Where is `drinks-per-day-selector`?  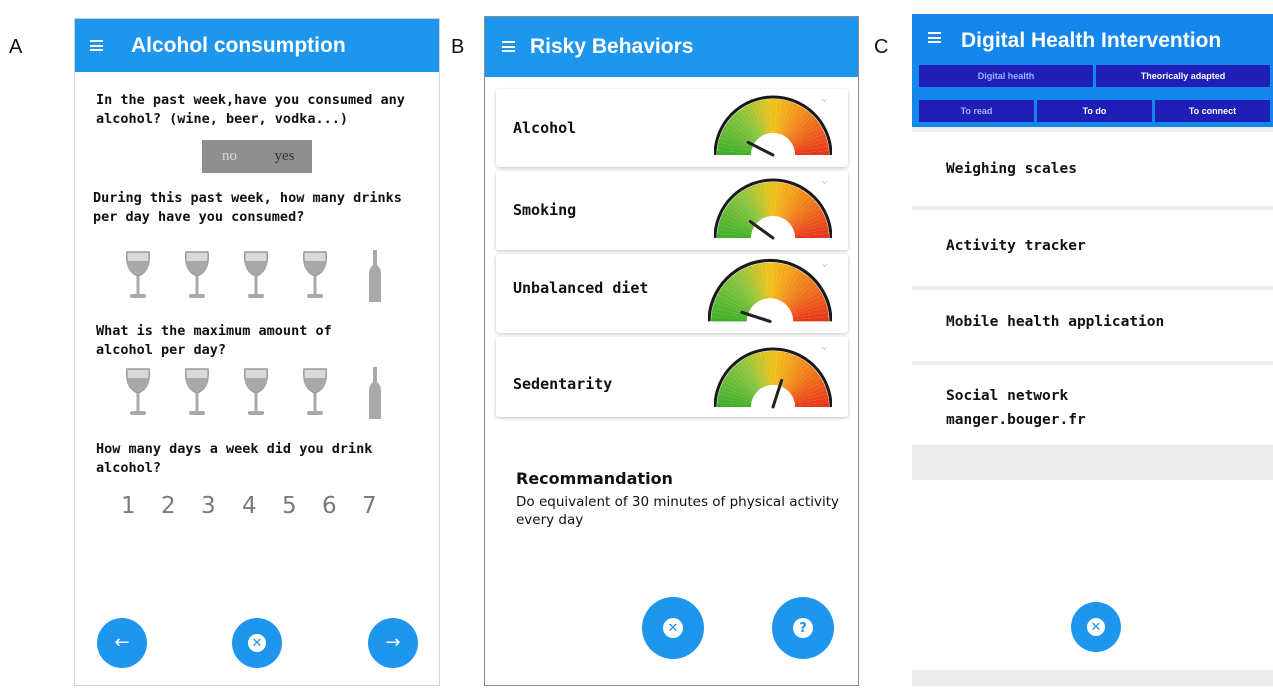
drinks-per-day-selector is located at coordinates (258, 276).